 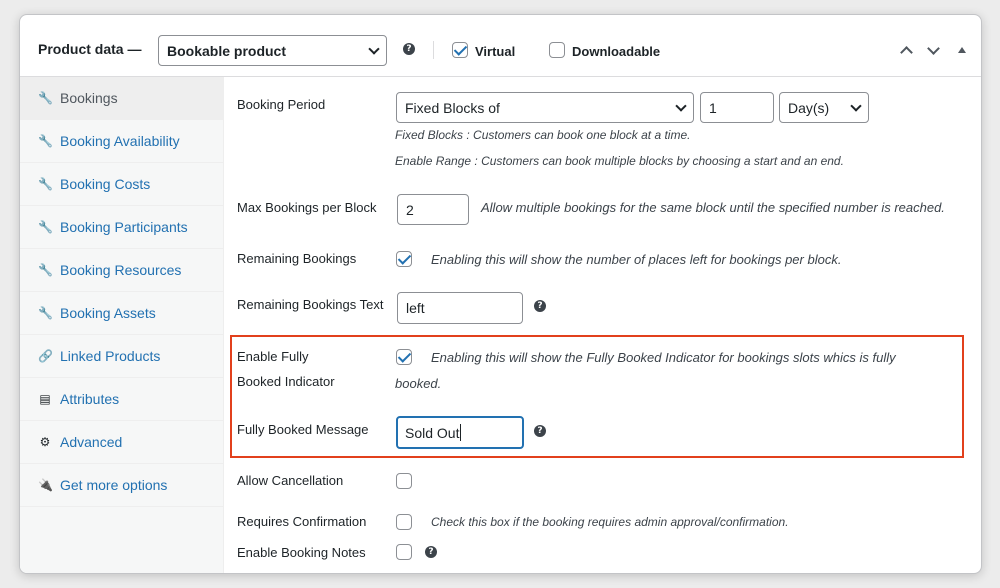 I want to click on booking-period-number-value: 1, so click(x=713, y=107).